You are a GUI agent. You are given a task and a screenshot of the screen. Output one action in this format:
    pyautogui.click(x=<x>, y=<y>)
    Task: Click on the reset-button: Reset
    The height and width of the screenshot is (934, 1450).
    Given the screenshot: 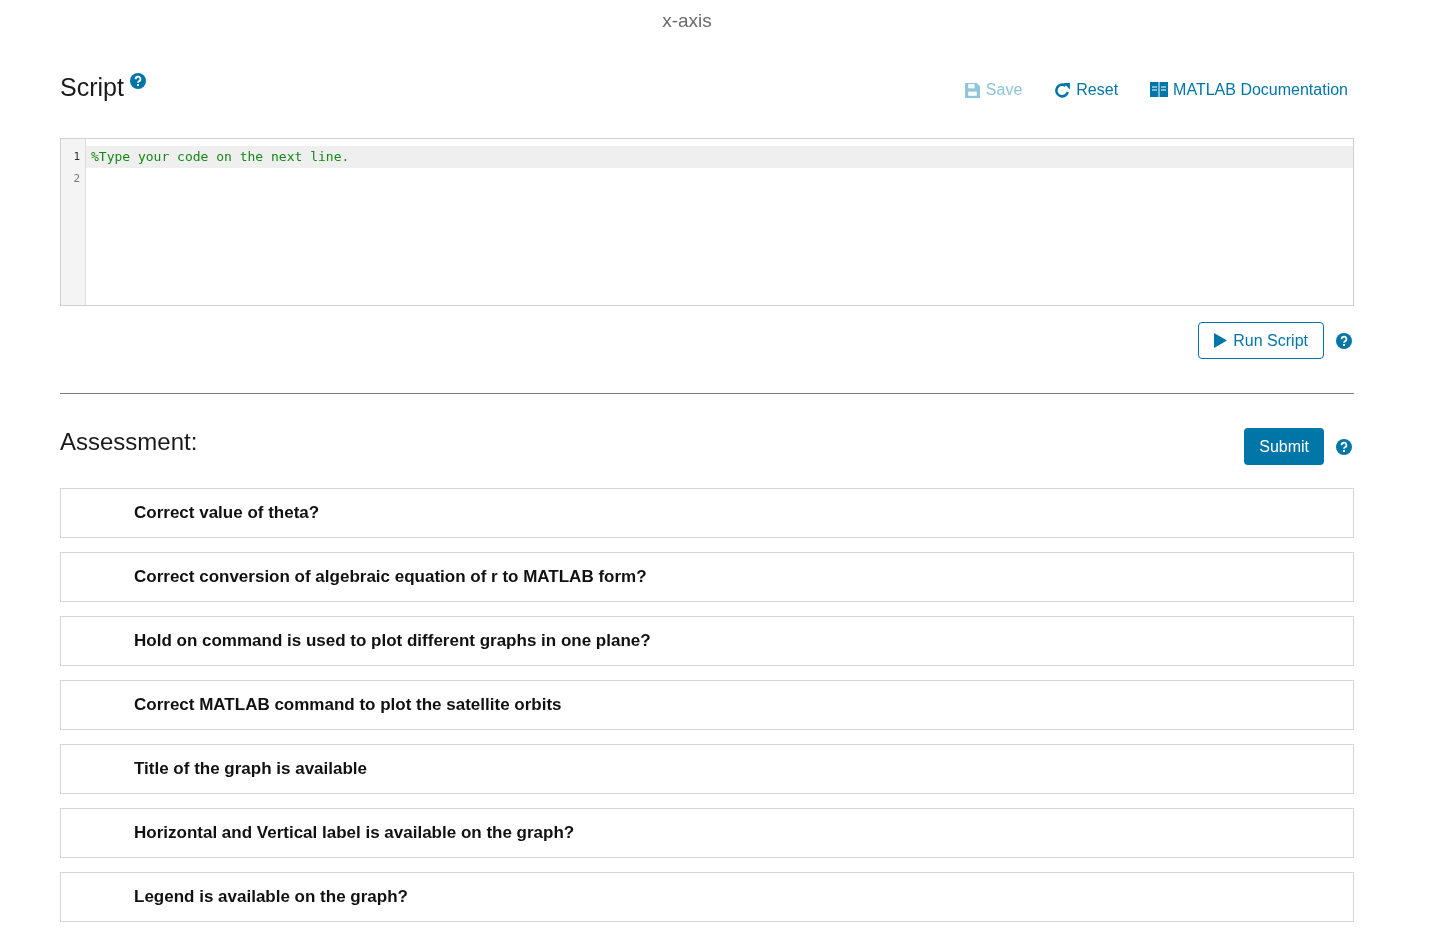 What is the action you would take?
    pyautogui.click(x=1086, y=90)
    